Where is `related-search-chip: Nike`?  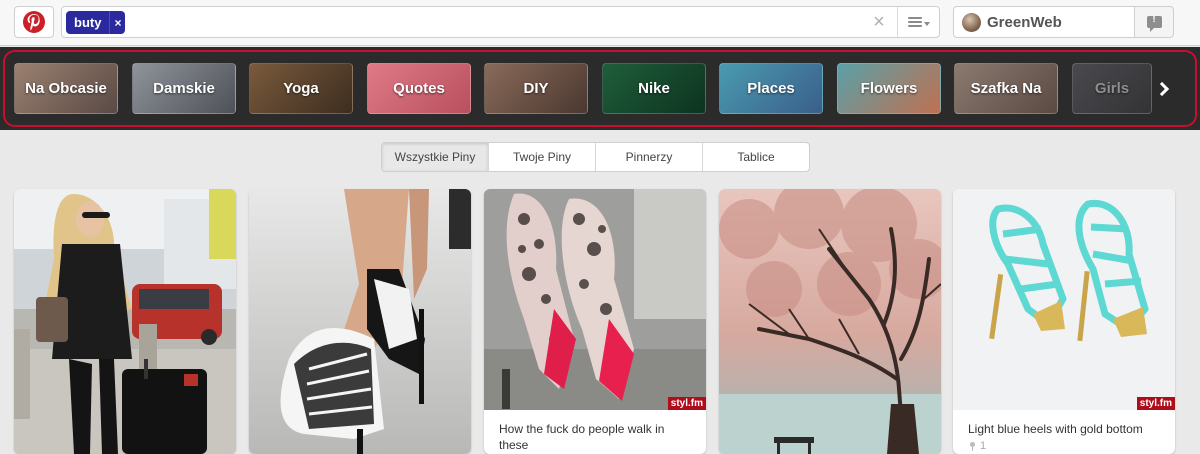
related-search-chip: Nike is located at coordinates (654, 88).